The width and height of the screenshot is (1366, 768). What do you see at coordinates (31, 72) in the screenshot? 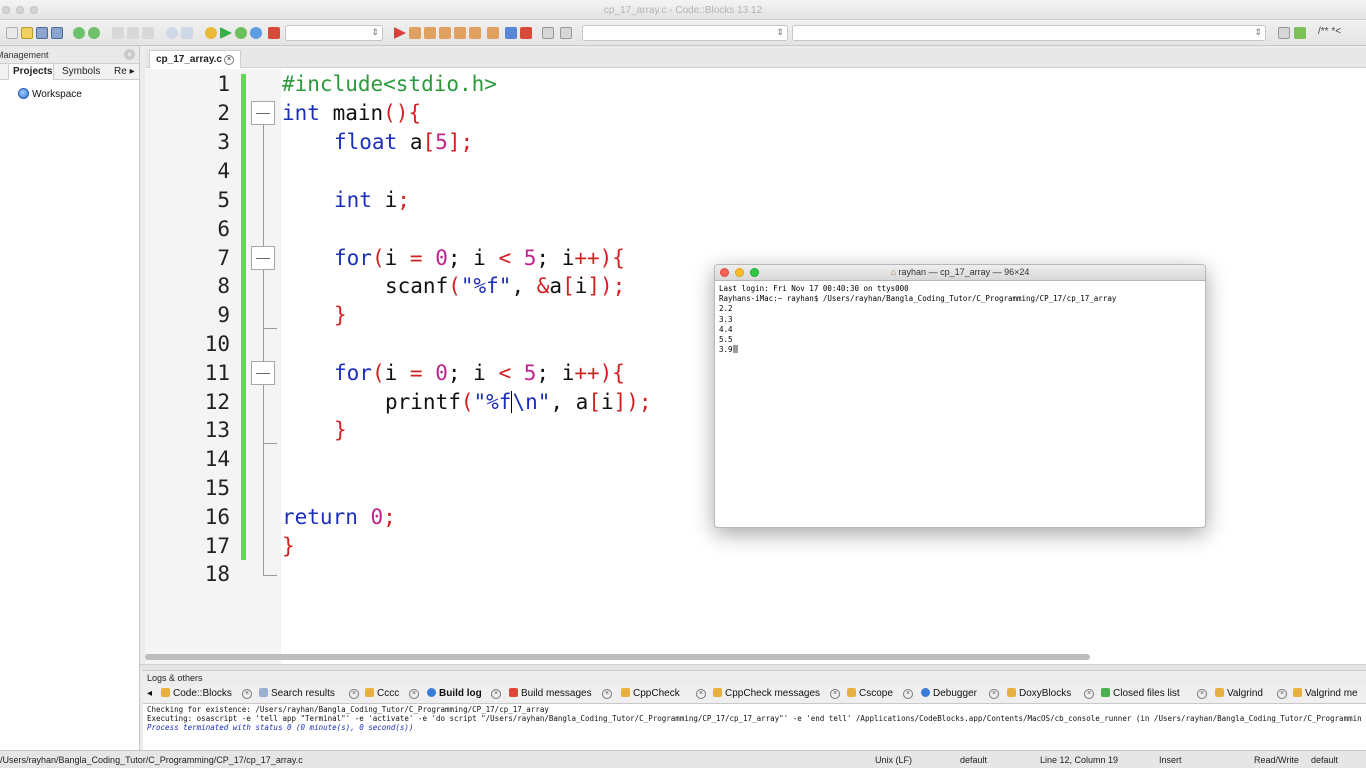
I see `tab-projects: Projects` at bounding box center [31, 72].